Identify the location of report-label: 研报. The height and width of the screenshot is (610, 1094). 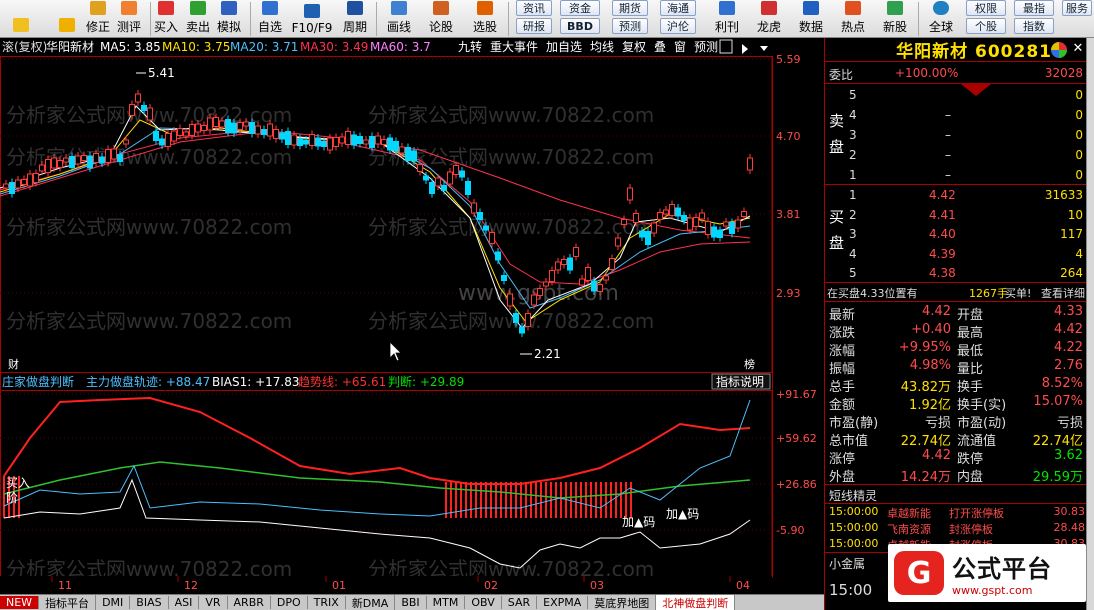
(534, 26).